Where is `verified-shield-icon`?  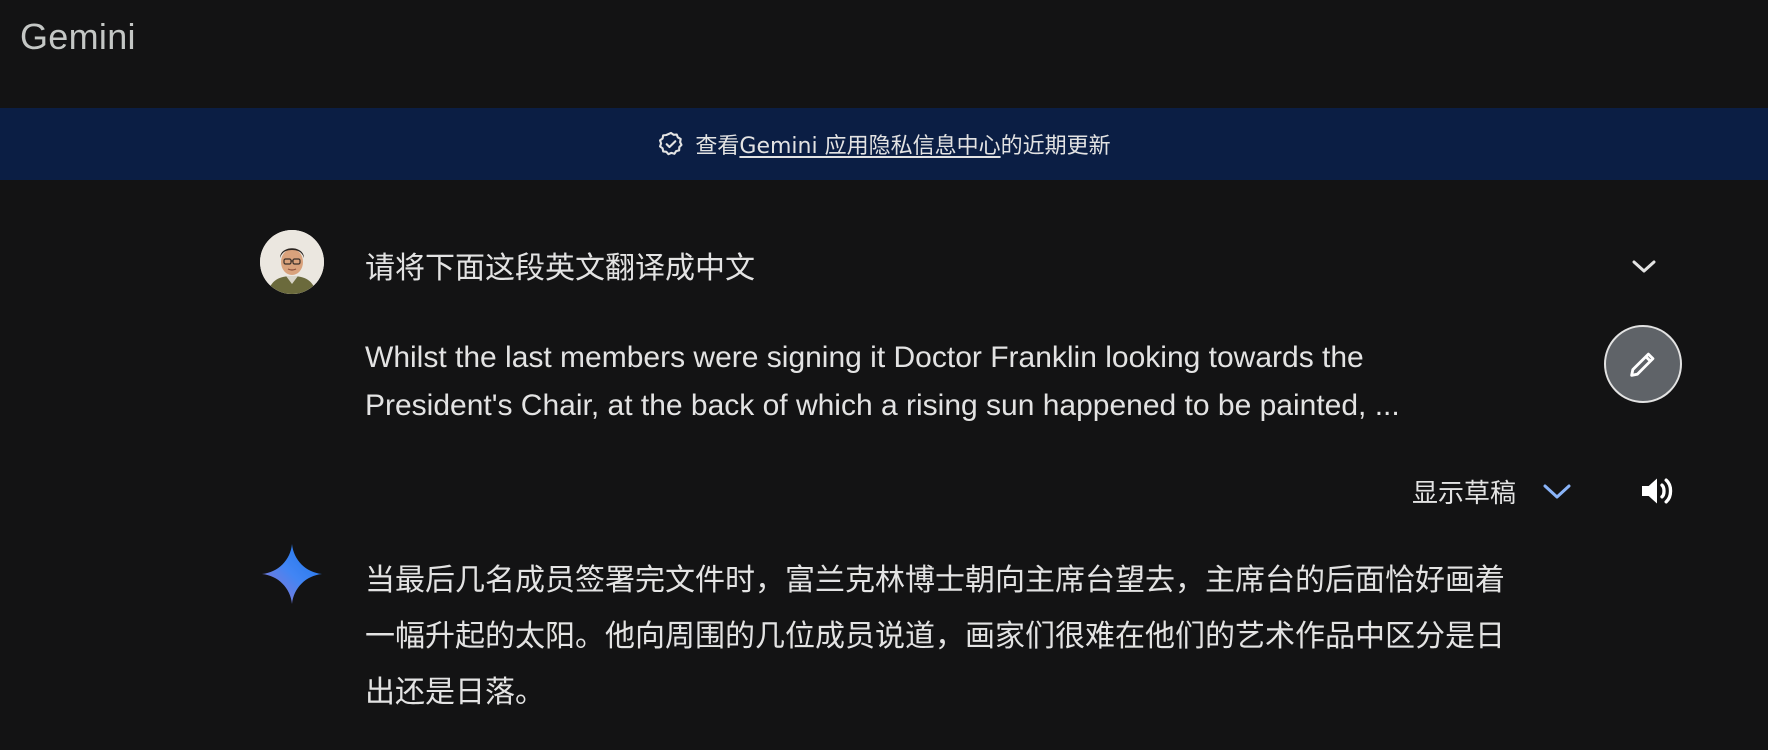 verified-shield-icon is located at coordinates (671, 144).